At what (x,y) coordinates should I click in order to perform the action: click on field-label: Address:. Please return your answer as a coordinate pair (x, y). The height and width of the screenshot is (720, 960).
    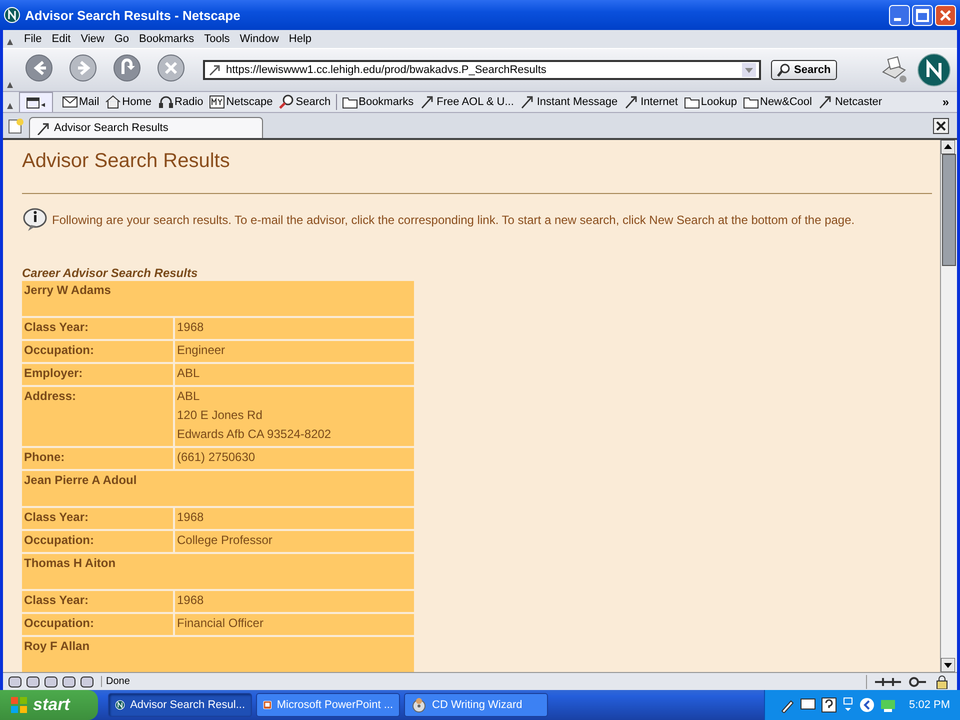
    Looking at the image, I should click on (97, 416).